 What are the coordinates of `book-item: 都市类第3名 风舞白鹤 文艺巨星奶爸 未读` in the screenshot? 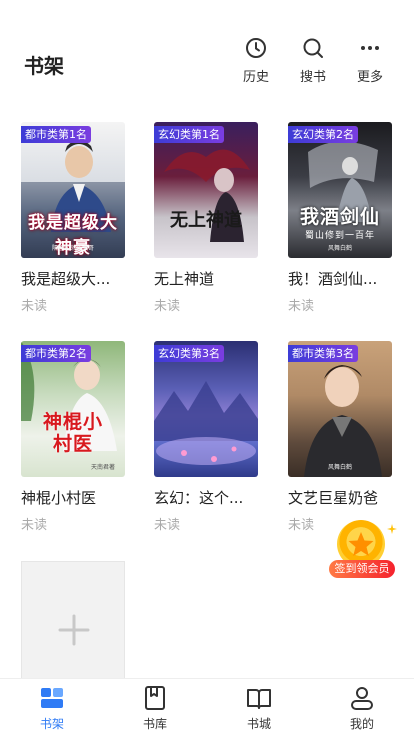 It's located at (340, 437).